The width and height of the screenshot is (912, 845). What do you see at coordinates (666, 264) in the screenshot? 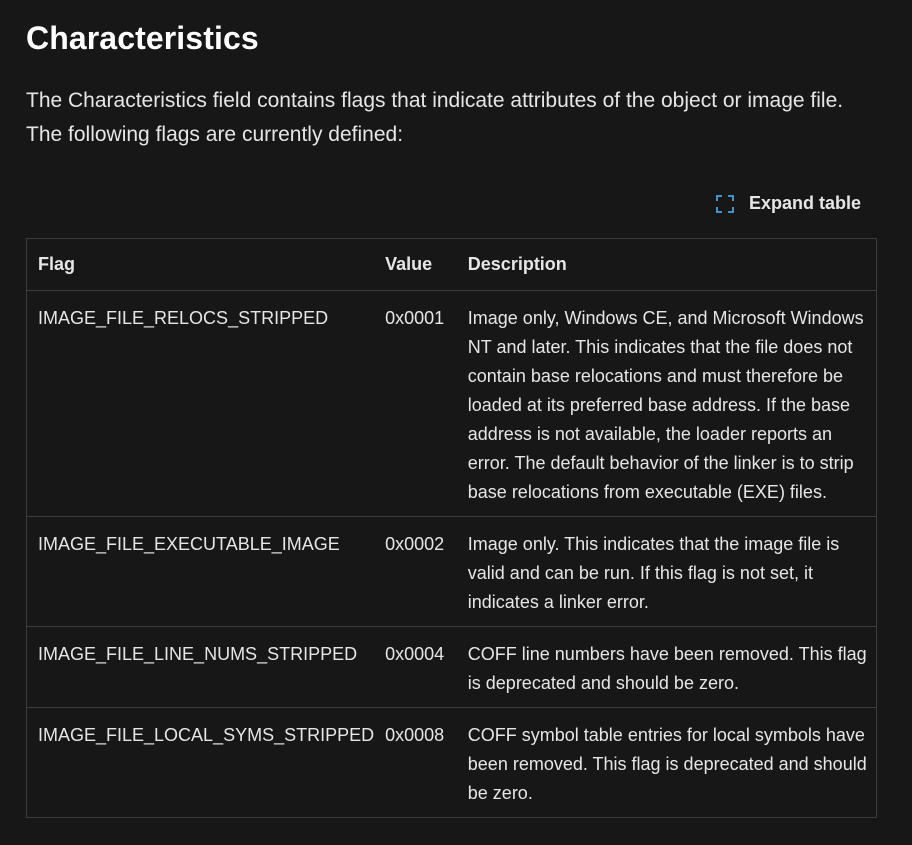
I see `column-header-description: Description` at bounding box center [666, 264].